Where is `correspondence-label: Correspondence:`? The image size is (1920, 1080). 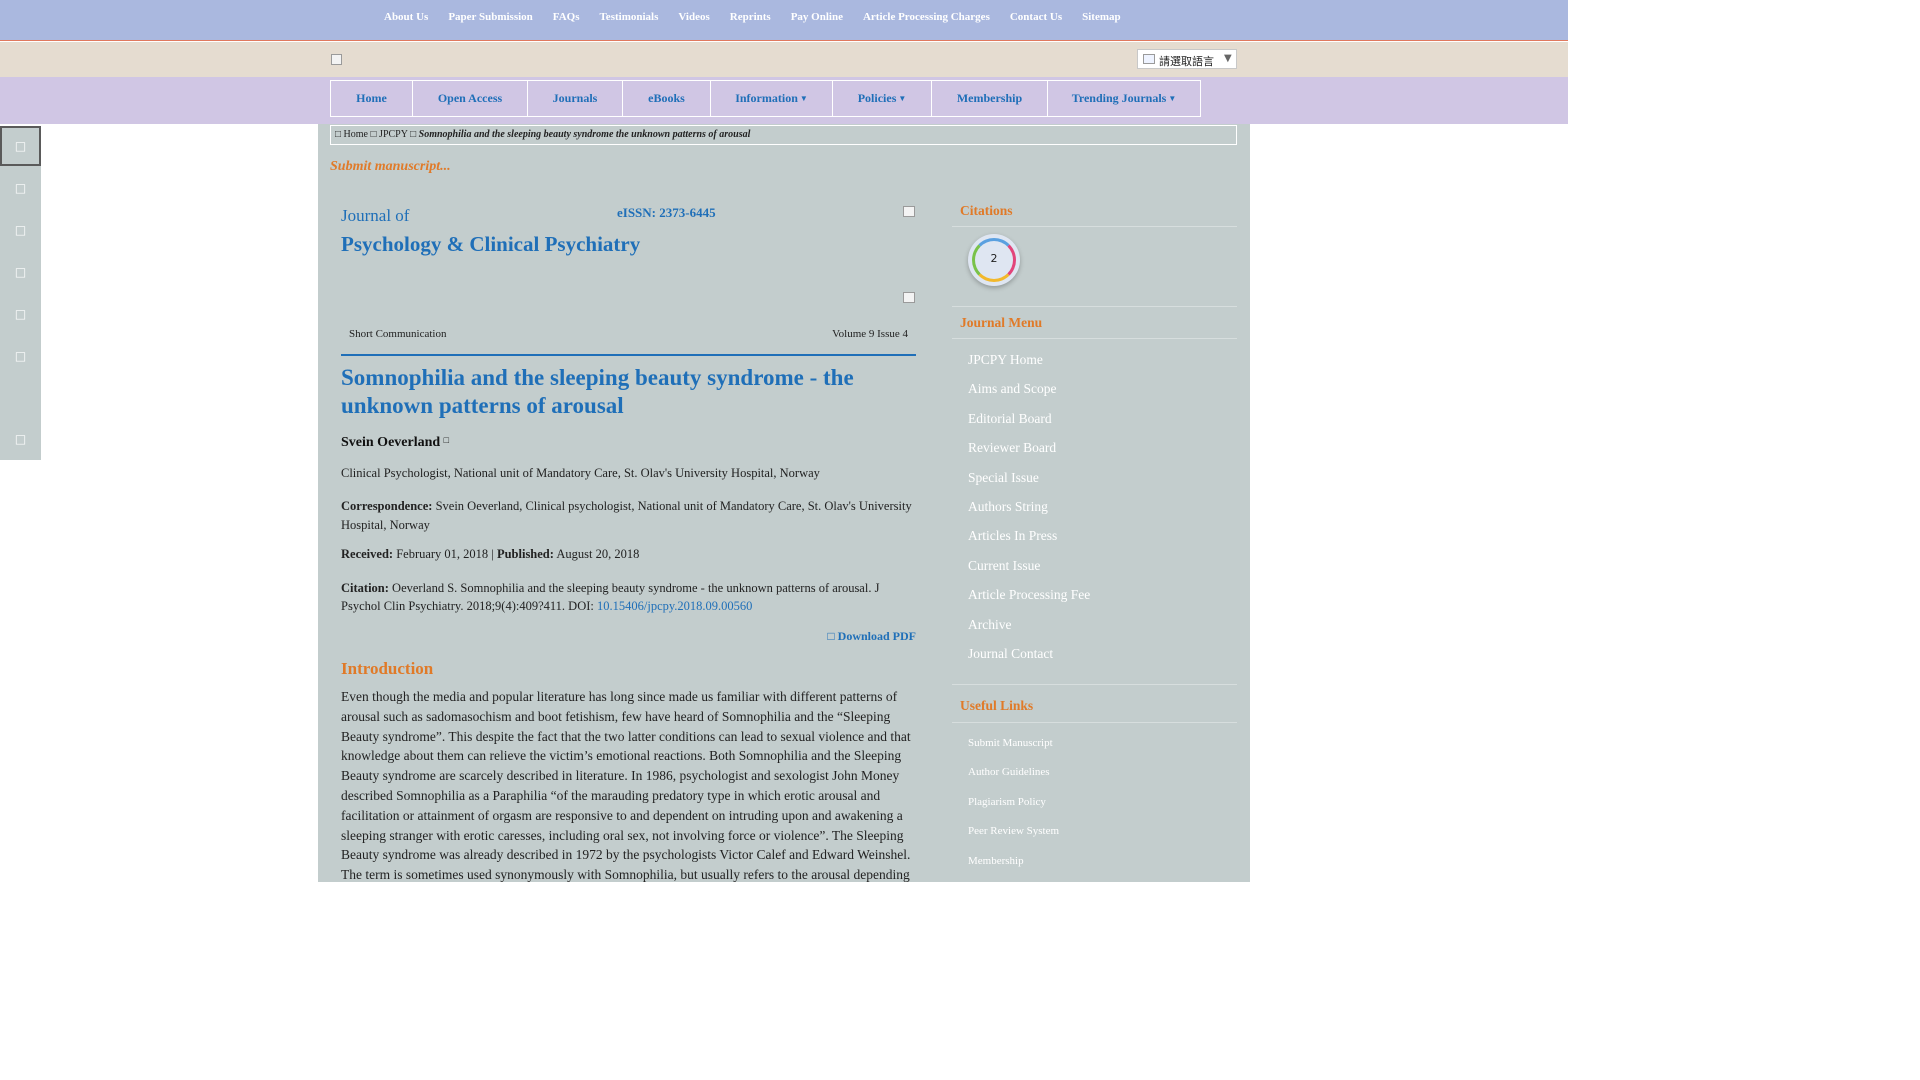 correspondence-label: Correspondence: is located at coordinates (387, 506).